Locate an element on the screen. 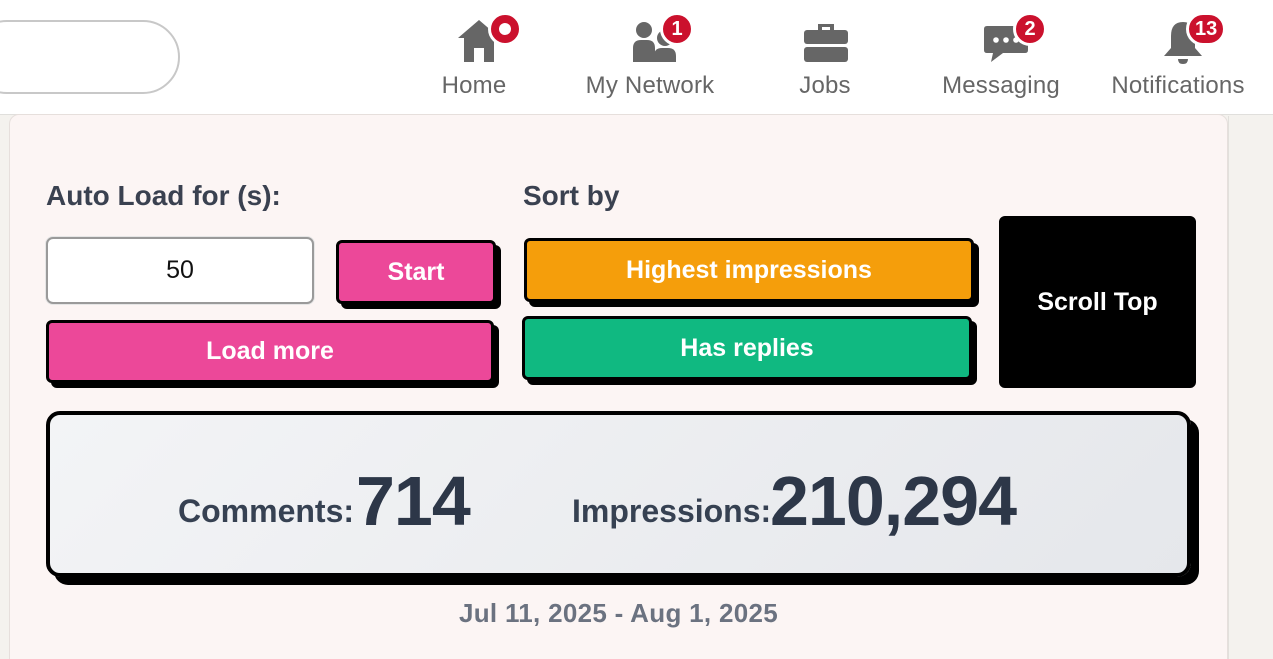 The width and height of the screenshot is (1273, 659). nav-label-my-network: My Network is located at coordinates (650, 85).